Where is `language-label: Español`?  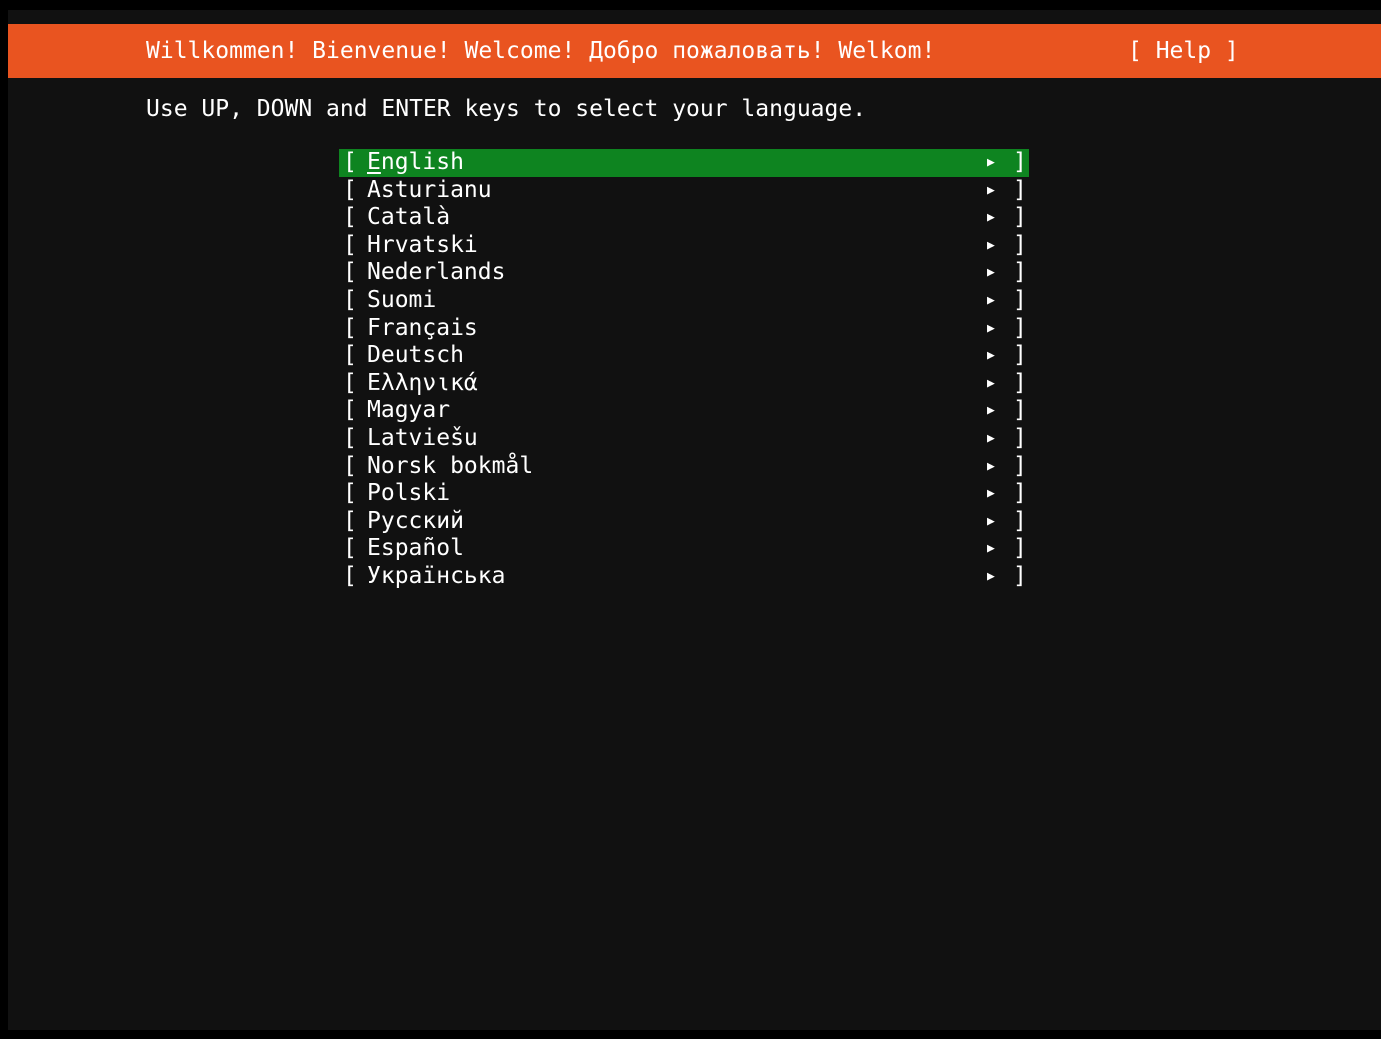 language-label: Español is located at coordinates (415, 548).